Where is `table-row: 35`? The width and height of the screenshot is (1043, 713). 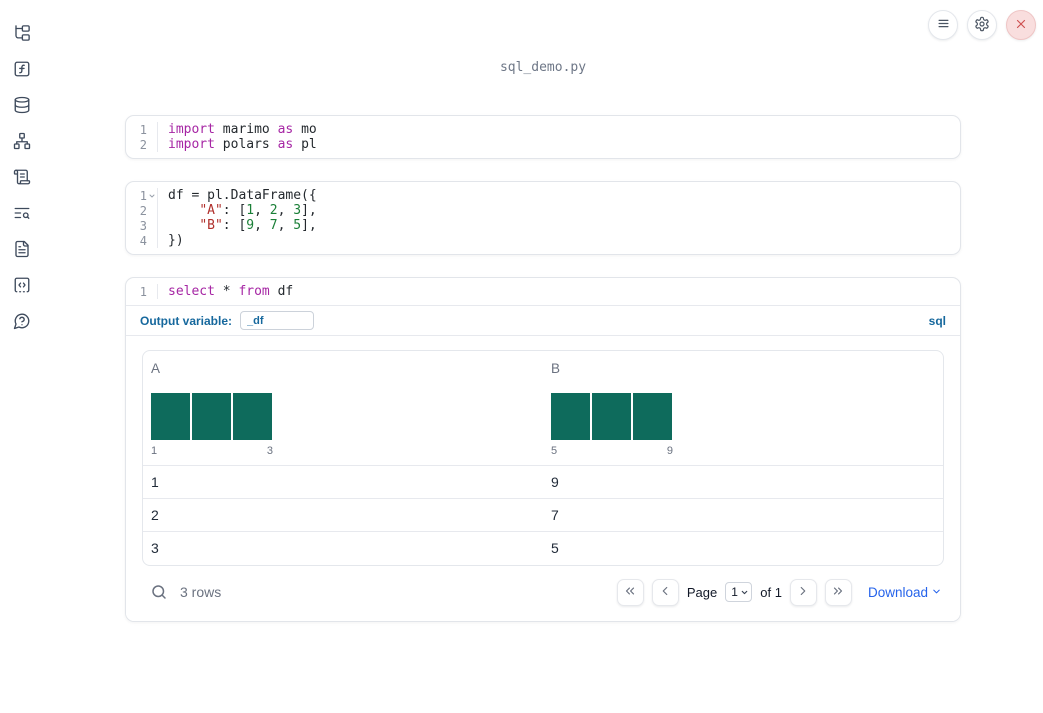 table-row: 35 is located at coordinates (543, 548).